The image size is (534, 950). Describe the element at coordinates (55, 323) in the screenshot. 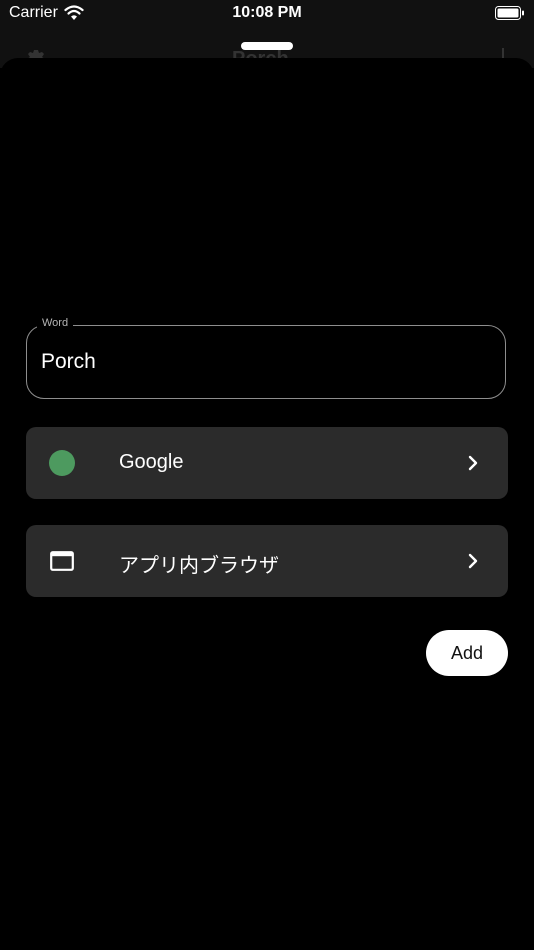

I see `word-field-label: Word` at that location.